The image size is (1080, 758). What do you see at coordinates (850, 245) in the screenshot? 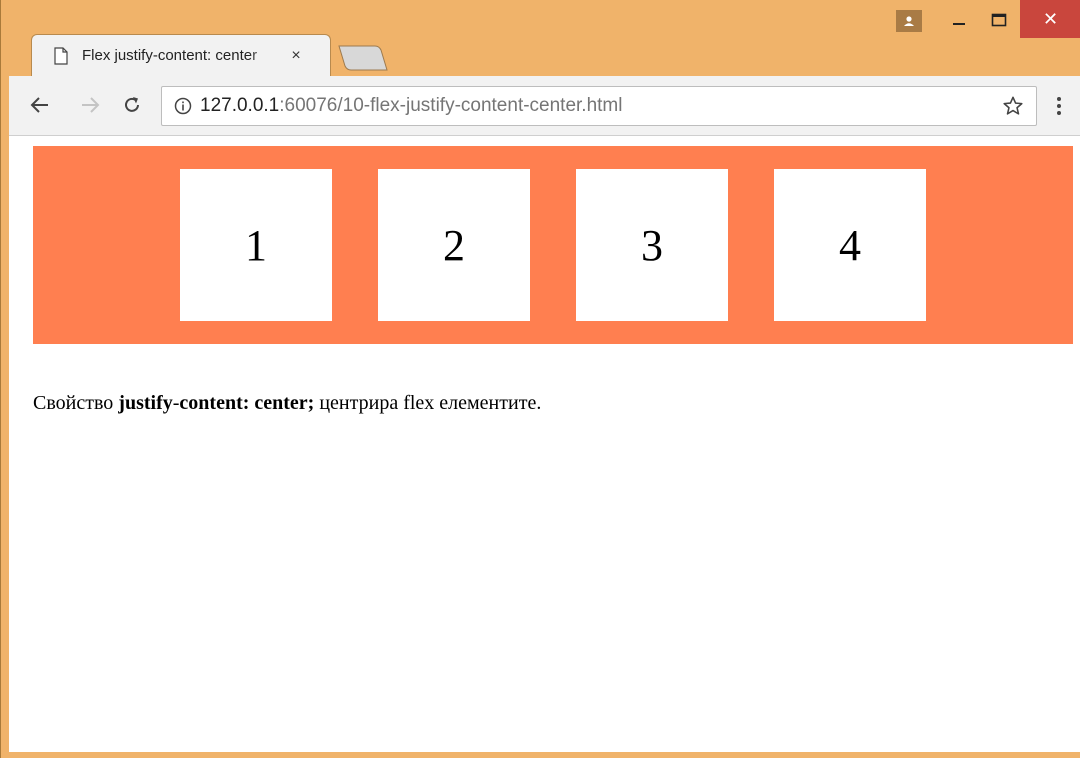
I see `flex-item-4: 4` at bounding box center [850, 245].